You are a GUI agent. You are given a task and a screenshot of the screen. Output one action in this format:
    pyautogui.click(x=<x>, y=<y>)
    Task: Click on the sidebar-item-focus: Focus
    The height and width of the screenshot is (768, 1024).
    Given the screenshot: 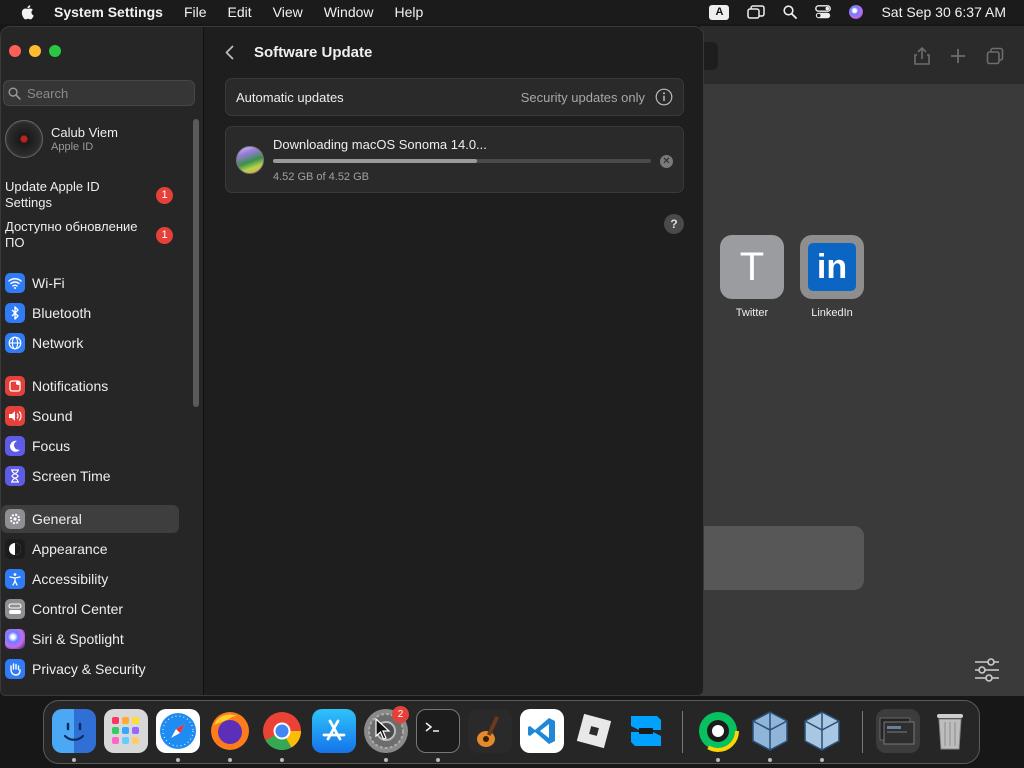 What is the action you would take?
    pyautogui.click(x=90, y=446)
    